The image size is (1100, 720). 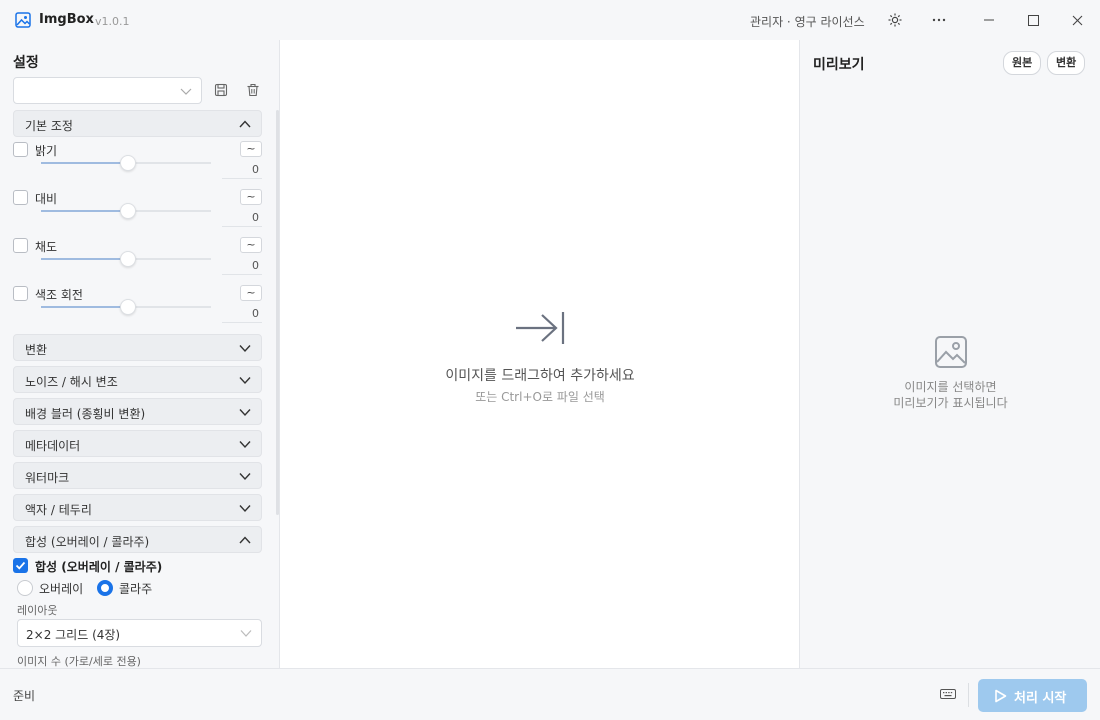 What do you see at coordinates (807, 21) in the screenshot?
I see `license-info: 관리자 · 영구 라이선스` at bounding box center [807, 21].